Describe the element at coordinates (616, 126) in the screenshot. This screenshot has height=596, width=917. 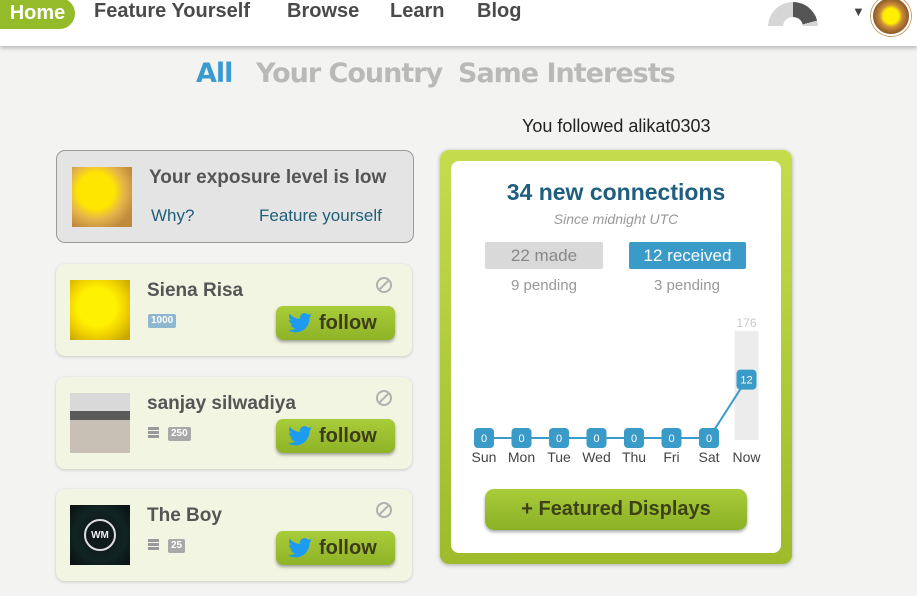
I see `follow-notice: You followed alikat0303` at that location.